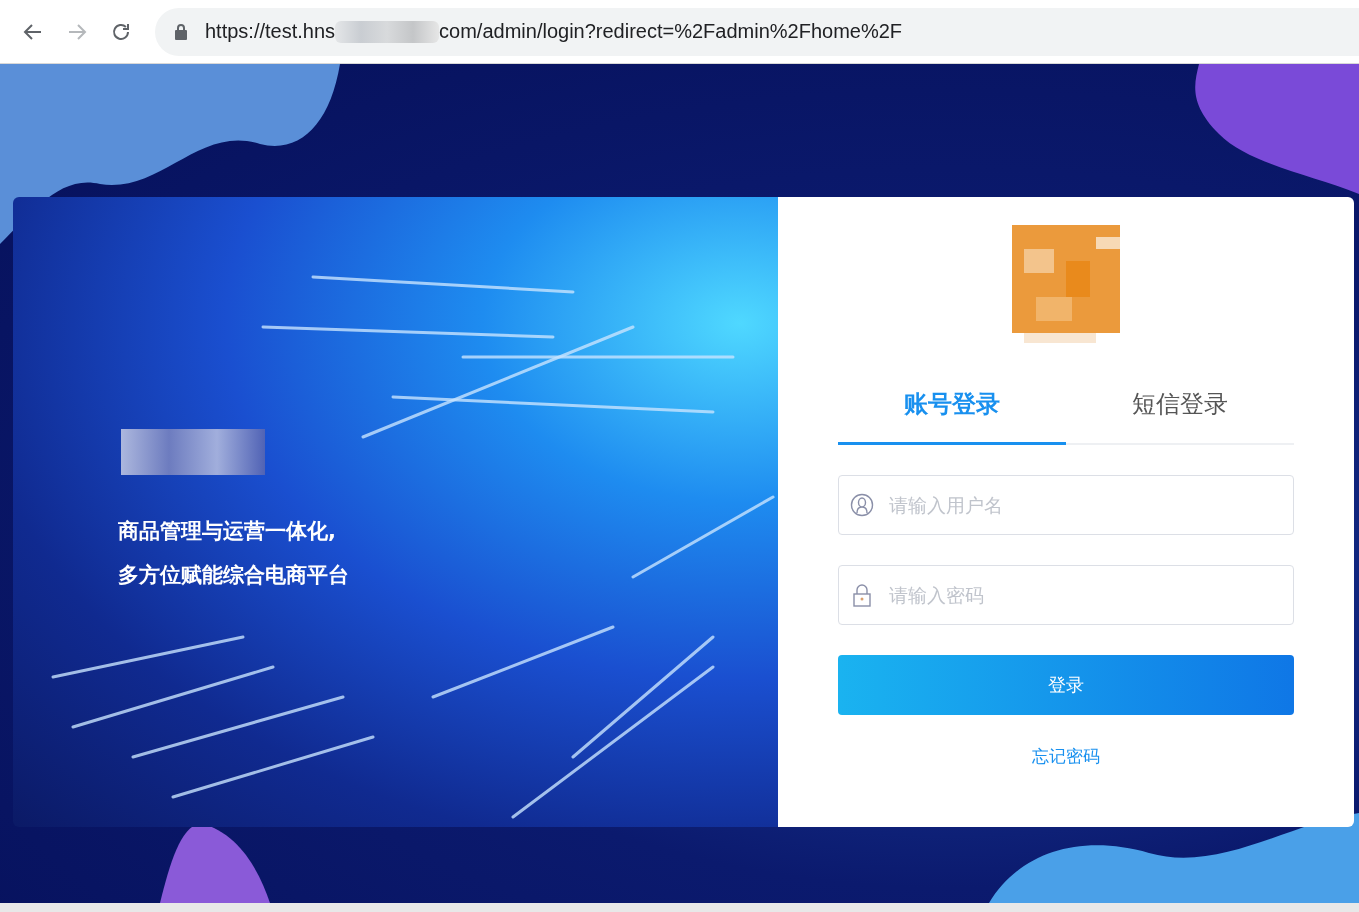 The image size is (1359, 912). I want to click on user-icon, so click(862, 505).